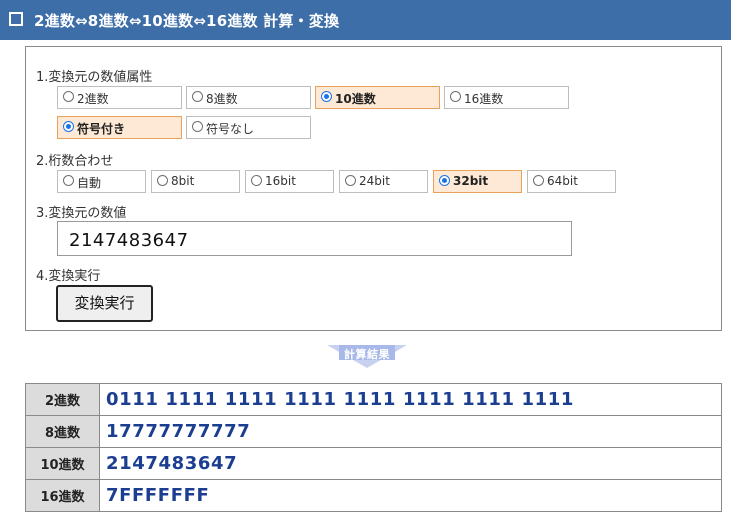  I want to click on radio-signed: 符号付き, so click(119, 127).